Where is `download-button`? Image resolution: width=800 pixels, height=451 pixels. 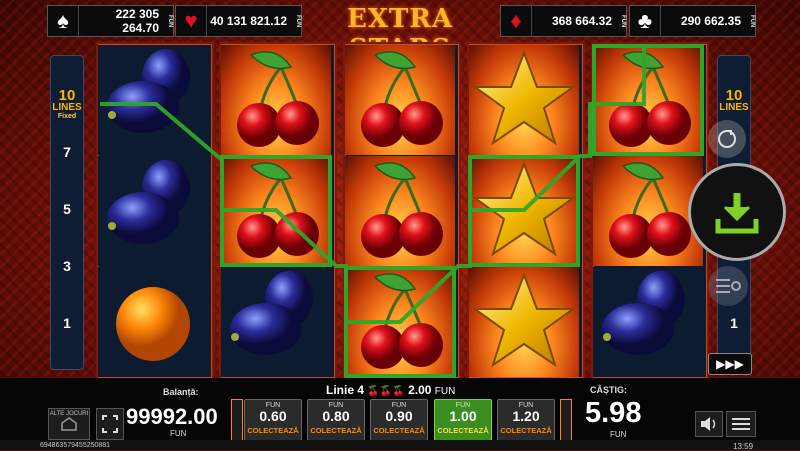 download-button is located at coordinates (737, 212).